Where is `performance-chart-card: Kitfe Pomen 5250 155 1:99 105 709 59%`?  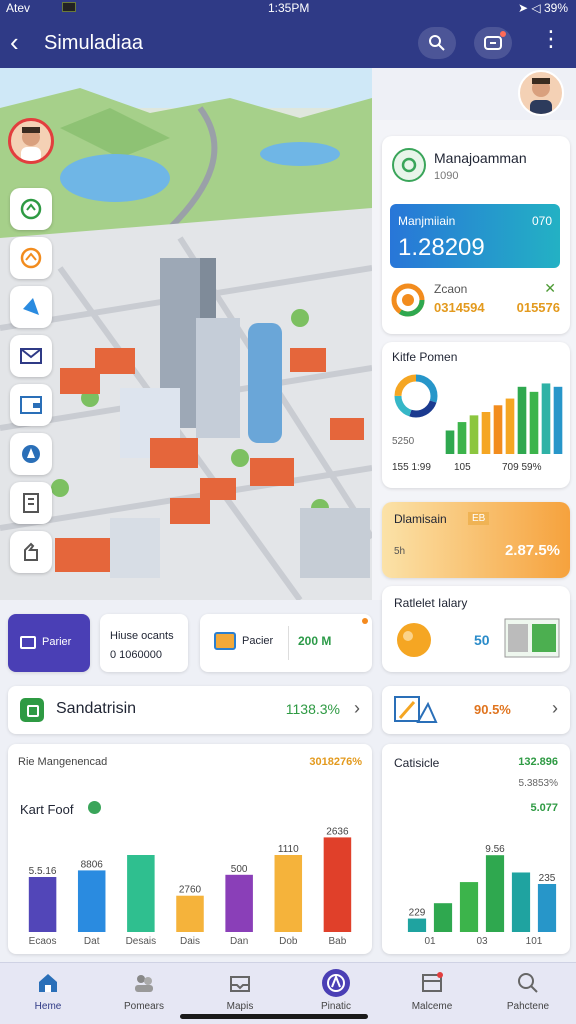
performance-chart-card: Kitfe Pomen 5250 155 1:99 105 709 59% is located at coordinates (476, 415).